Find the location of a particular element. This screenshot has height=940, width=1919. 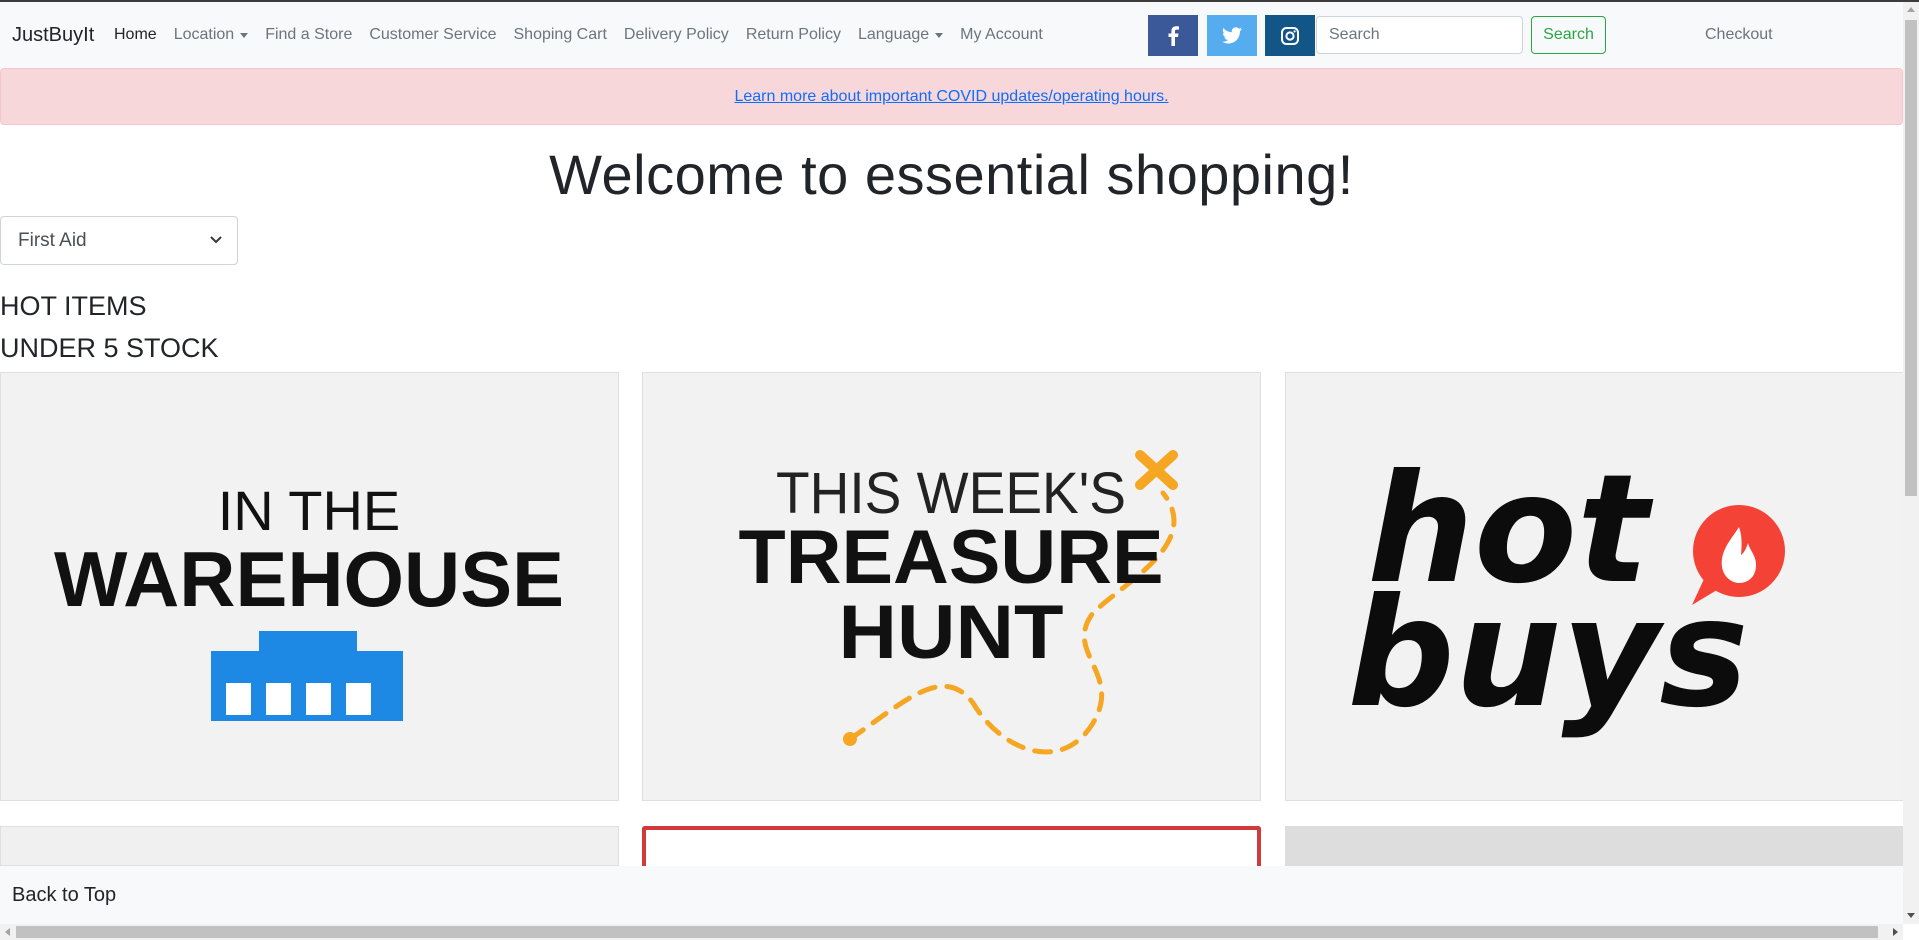

search-button: Search is located at coordinates (1568, 35).